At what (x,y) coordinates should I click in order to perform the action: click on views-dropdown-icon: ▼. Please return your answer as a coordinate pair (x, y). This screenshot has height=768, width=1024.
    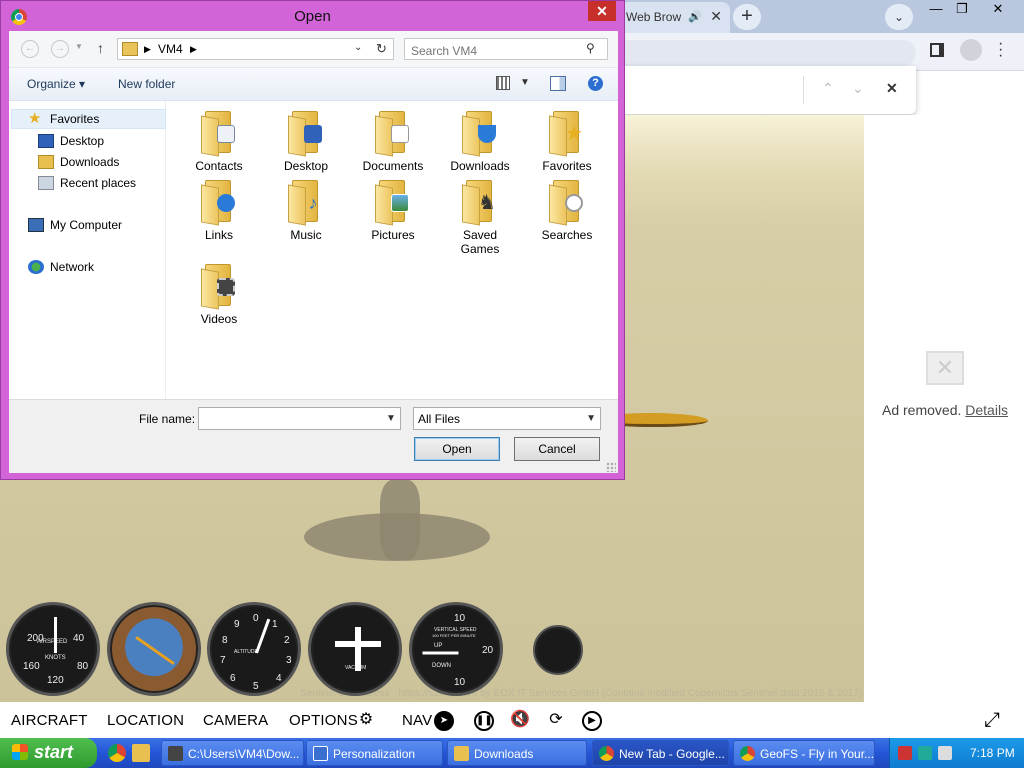
    Looking at the image, I should click on (525, 82).